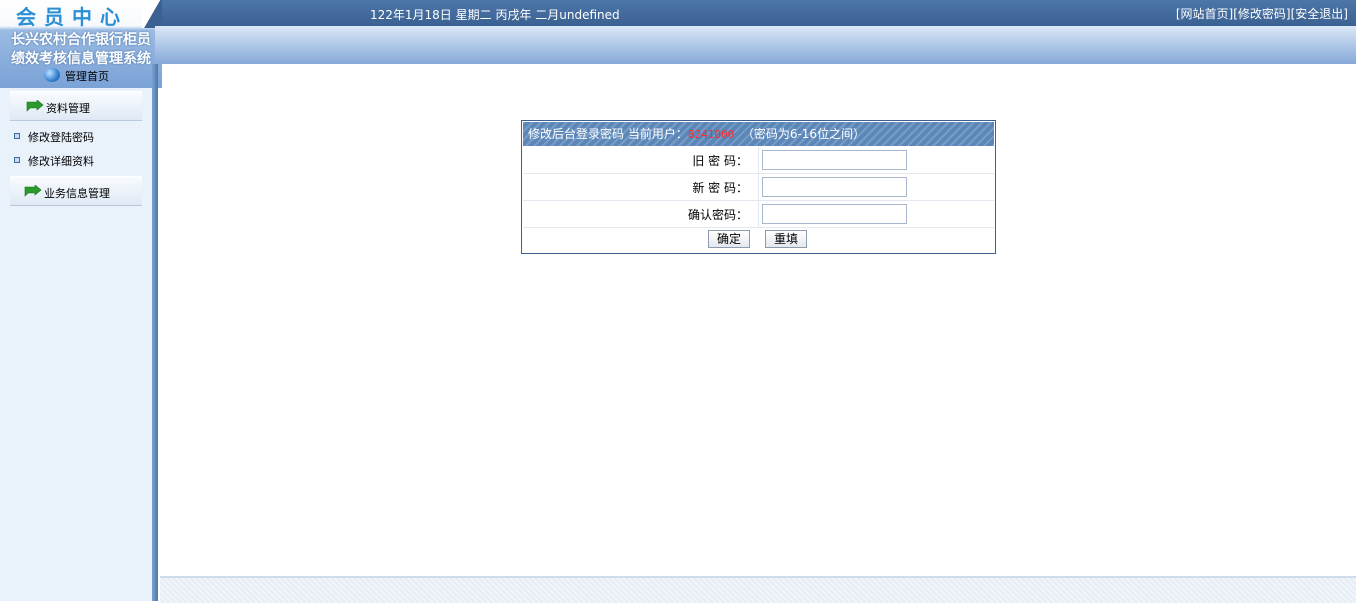 Image resolution: width=1356 pixels, height=603 pixels. What do you see at coordinates (720, 161) in the screenshot?
I see `old-password-label: 旧 密 码：` at bounding box center [720, 161].